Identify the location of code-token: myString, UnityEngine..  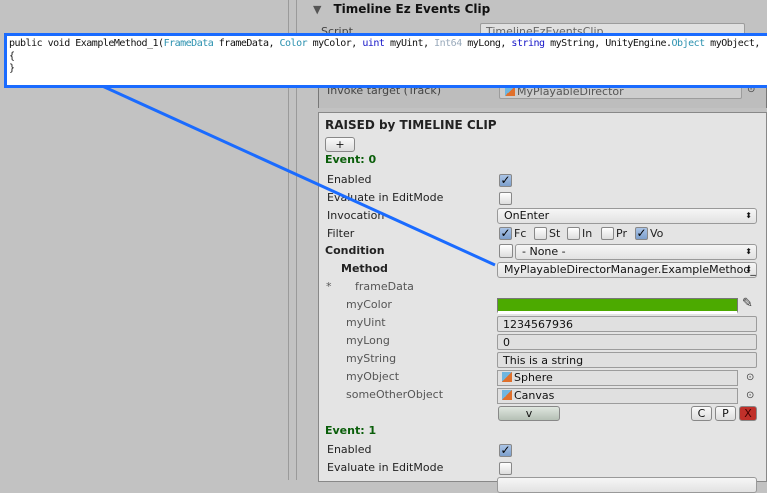
(608, 43).